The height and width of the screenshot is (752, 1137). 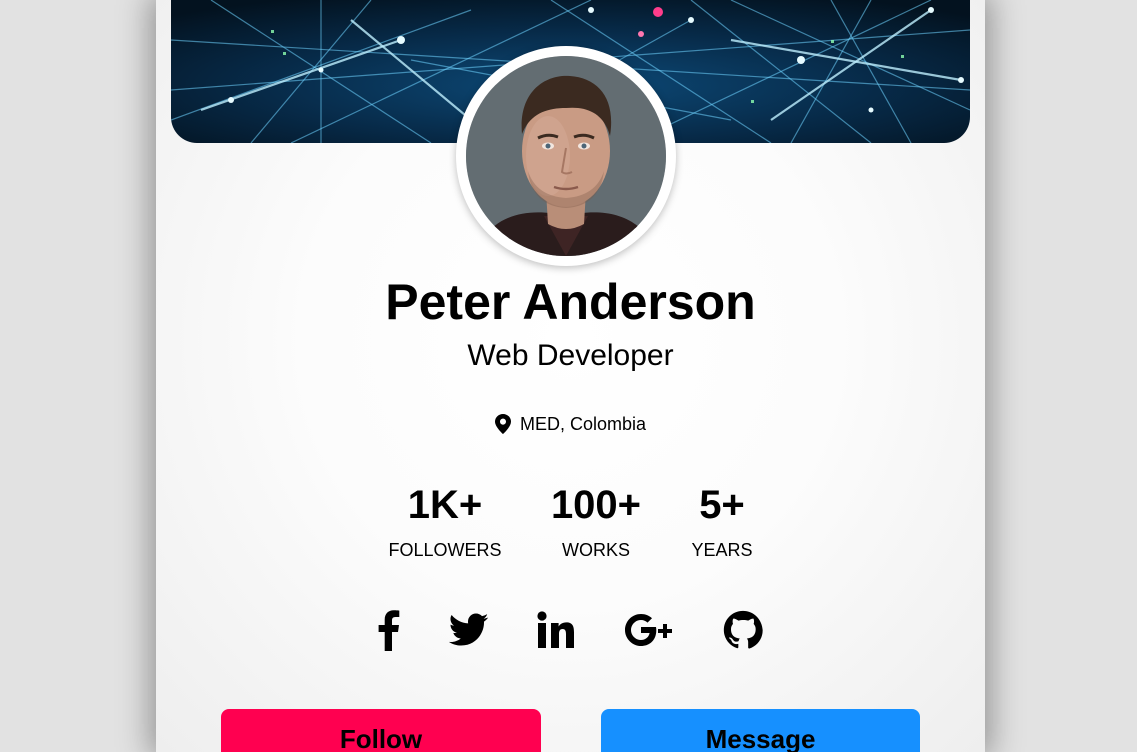 What do you see at coordinates (502, 424) in the screenshot?
I see `map-pin-icon` at bounding box center [502, 424].